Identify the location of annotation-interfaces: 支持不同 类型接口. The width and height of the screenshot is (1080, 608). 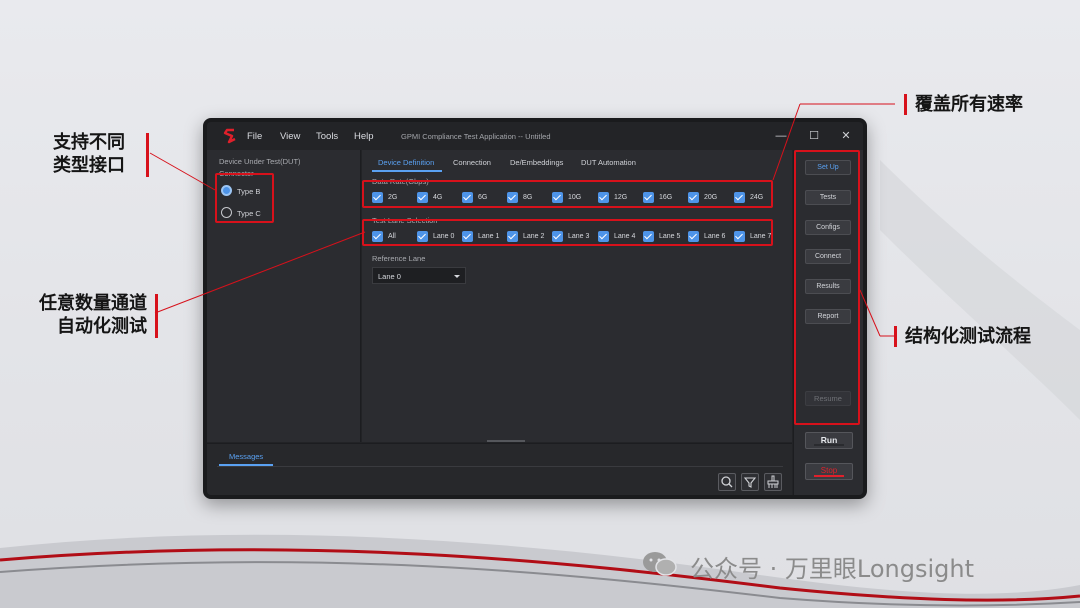
(89, 154).